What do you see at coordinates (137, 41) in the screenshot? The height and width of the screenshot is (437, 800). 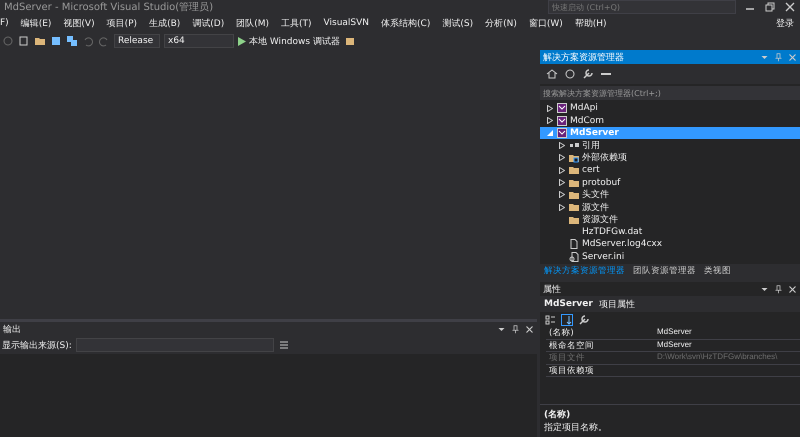 I see `configuration-dropdown: Release` at bounding box center [137, 41].